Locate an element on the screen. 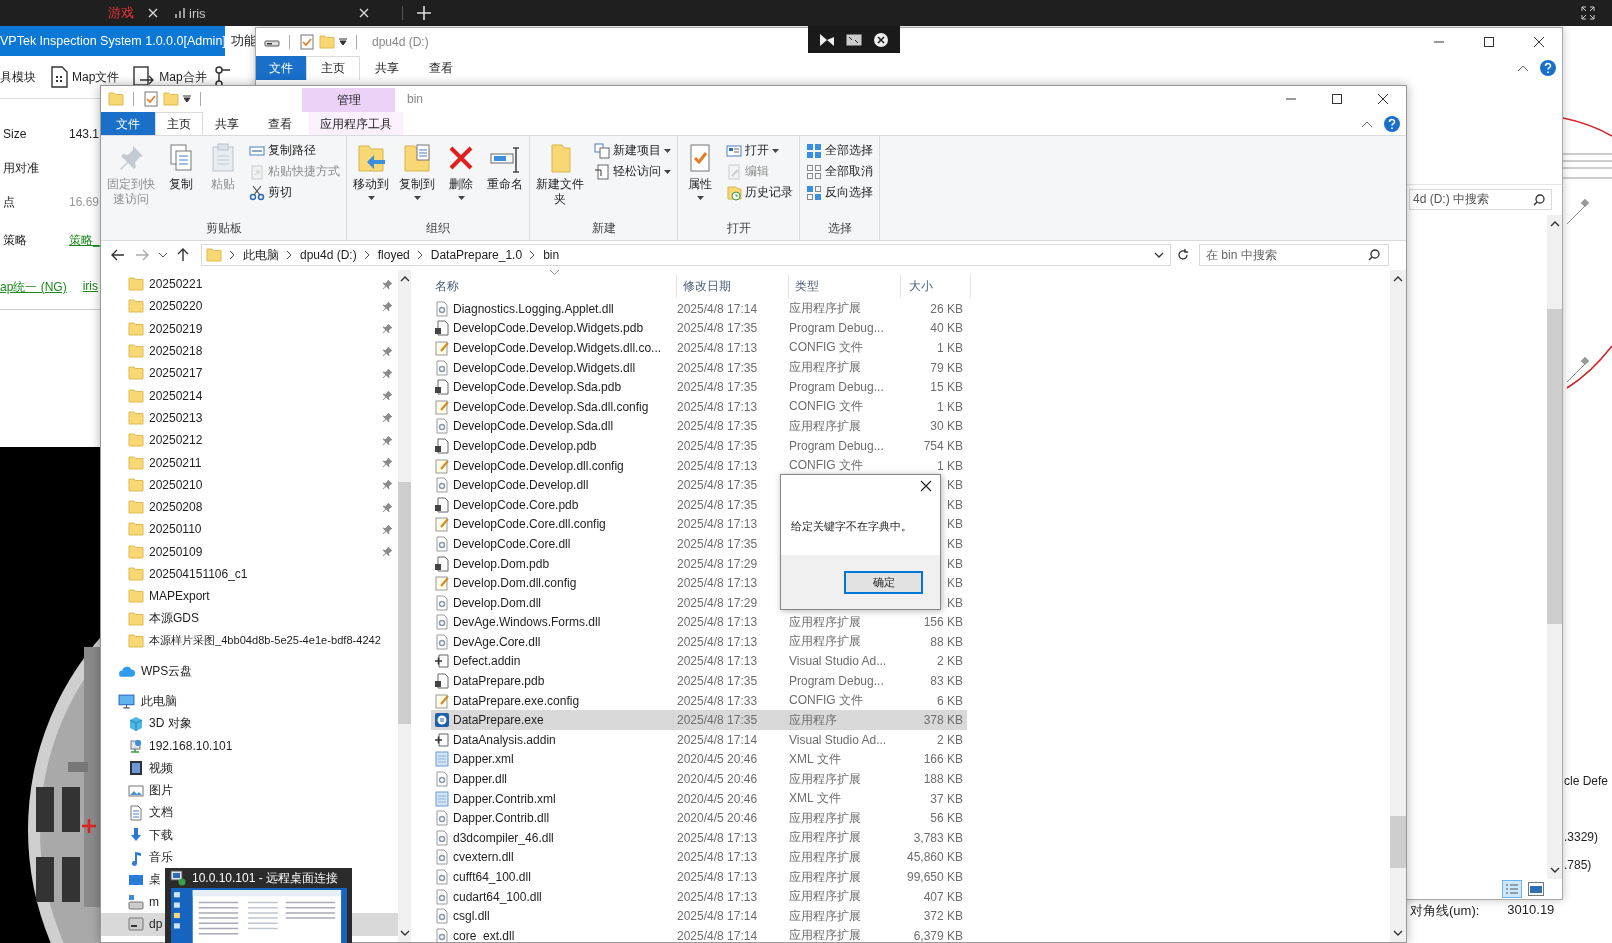 The height and width of the screenshot is (943, 1612). field-value: 3010.19 is located at coordinates (1531, 910).